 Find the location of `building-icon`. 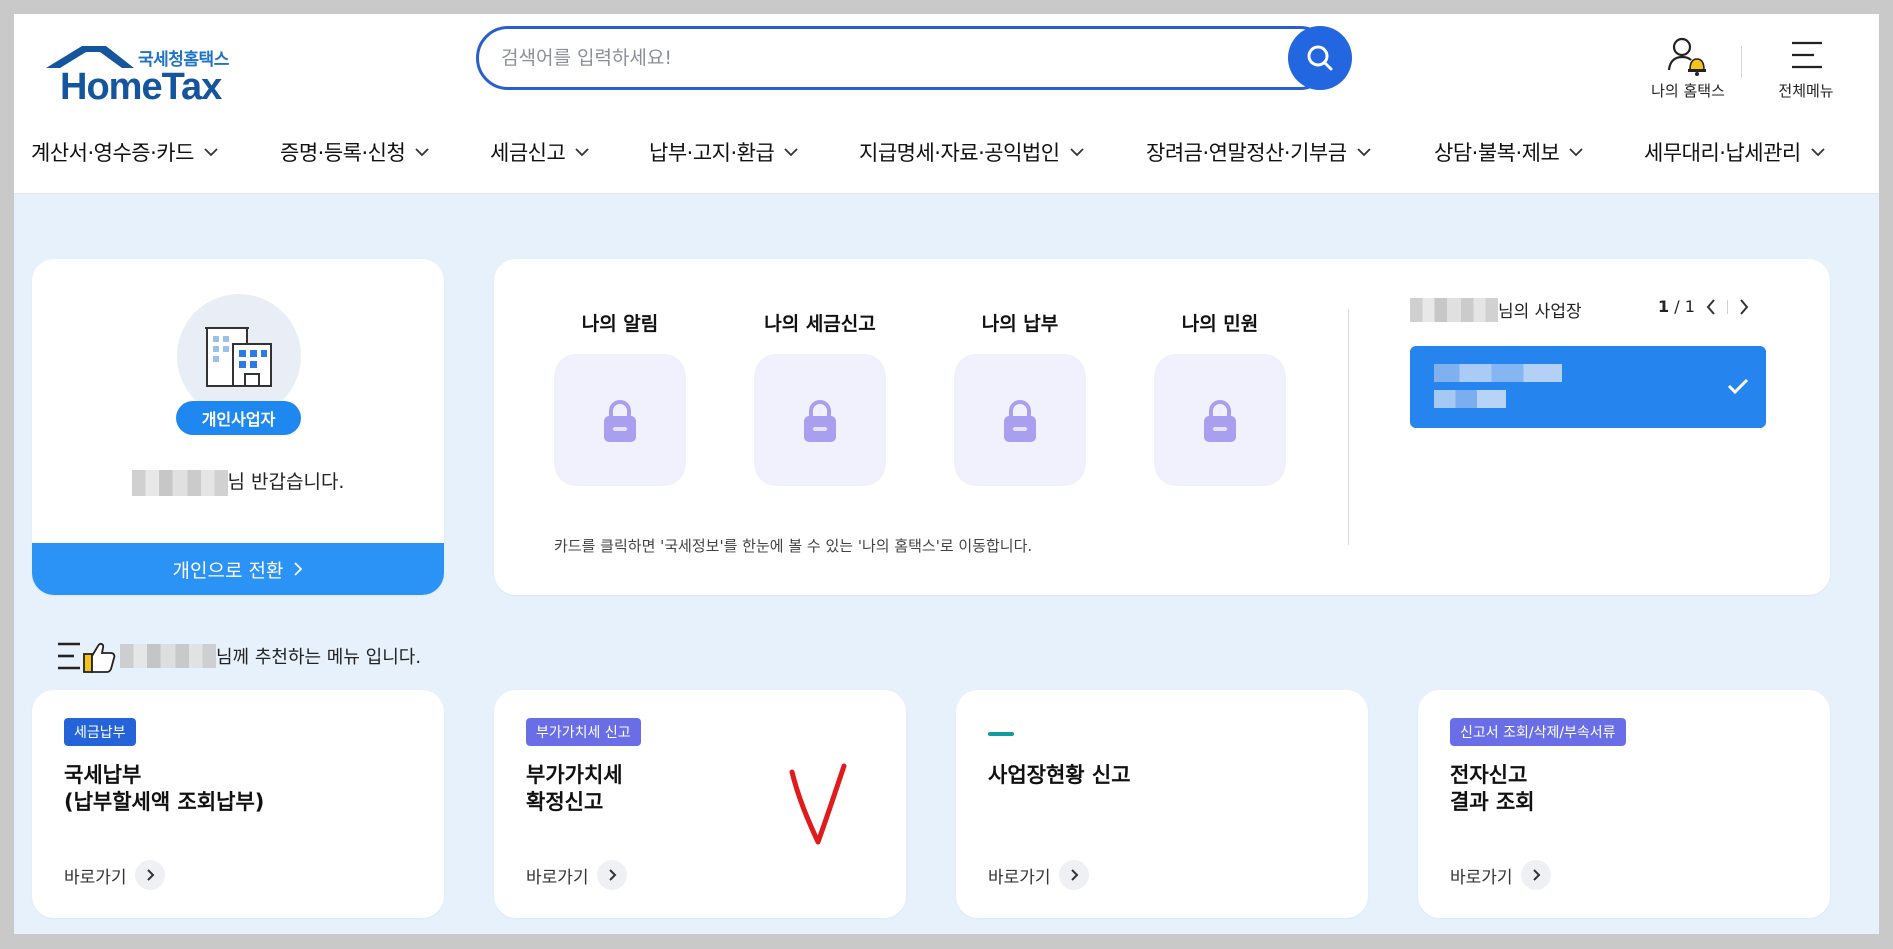

building-icon is located at coordinates (238, 357).